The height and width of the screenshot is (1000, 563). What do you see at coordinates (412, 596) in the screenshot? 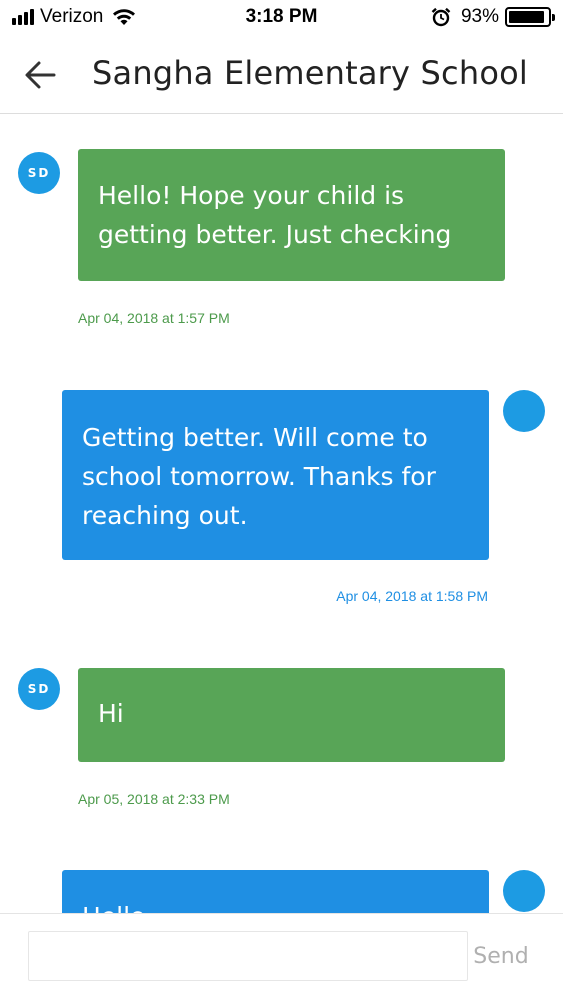
I see `message-timestamp: Apr 04, 2018 at 1:58 PM` at bounding box center [412, 596].